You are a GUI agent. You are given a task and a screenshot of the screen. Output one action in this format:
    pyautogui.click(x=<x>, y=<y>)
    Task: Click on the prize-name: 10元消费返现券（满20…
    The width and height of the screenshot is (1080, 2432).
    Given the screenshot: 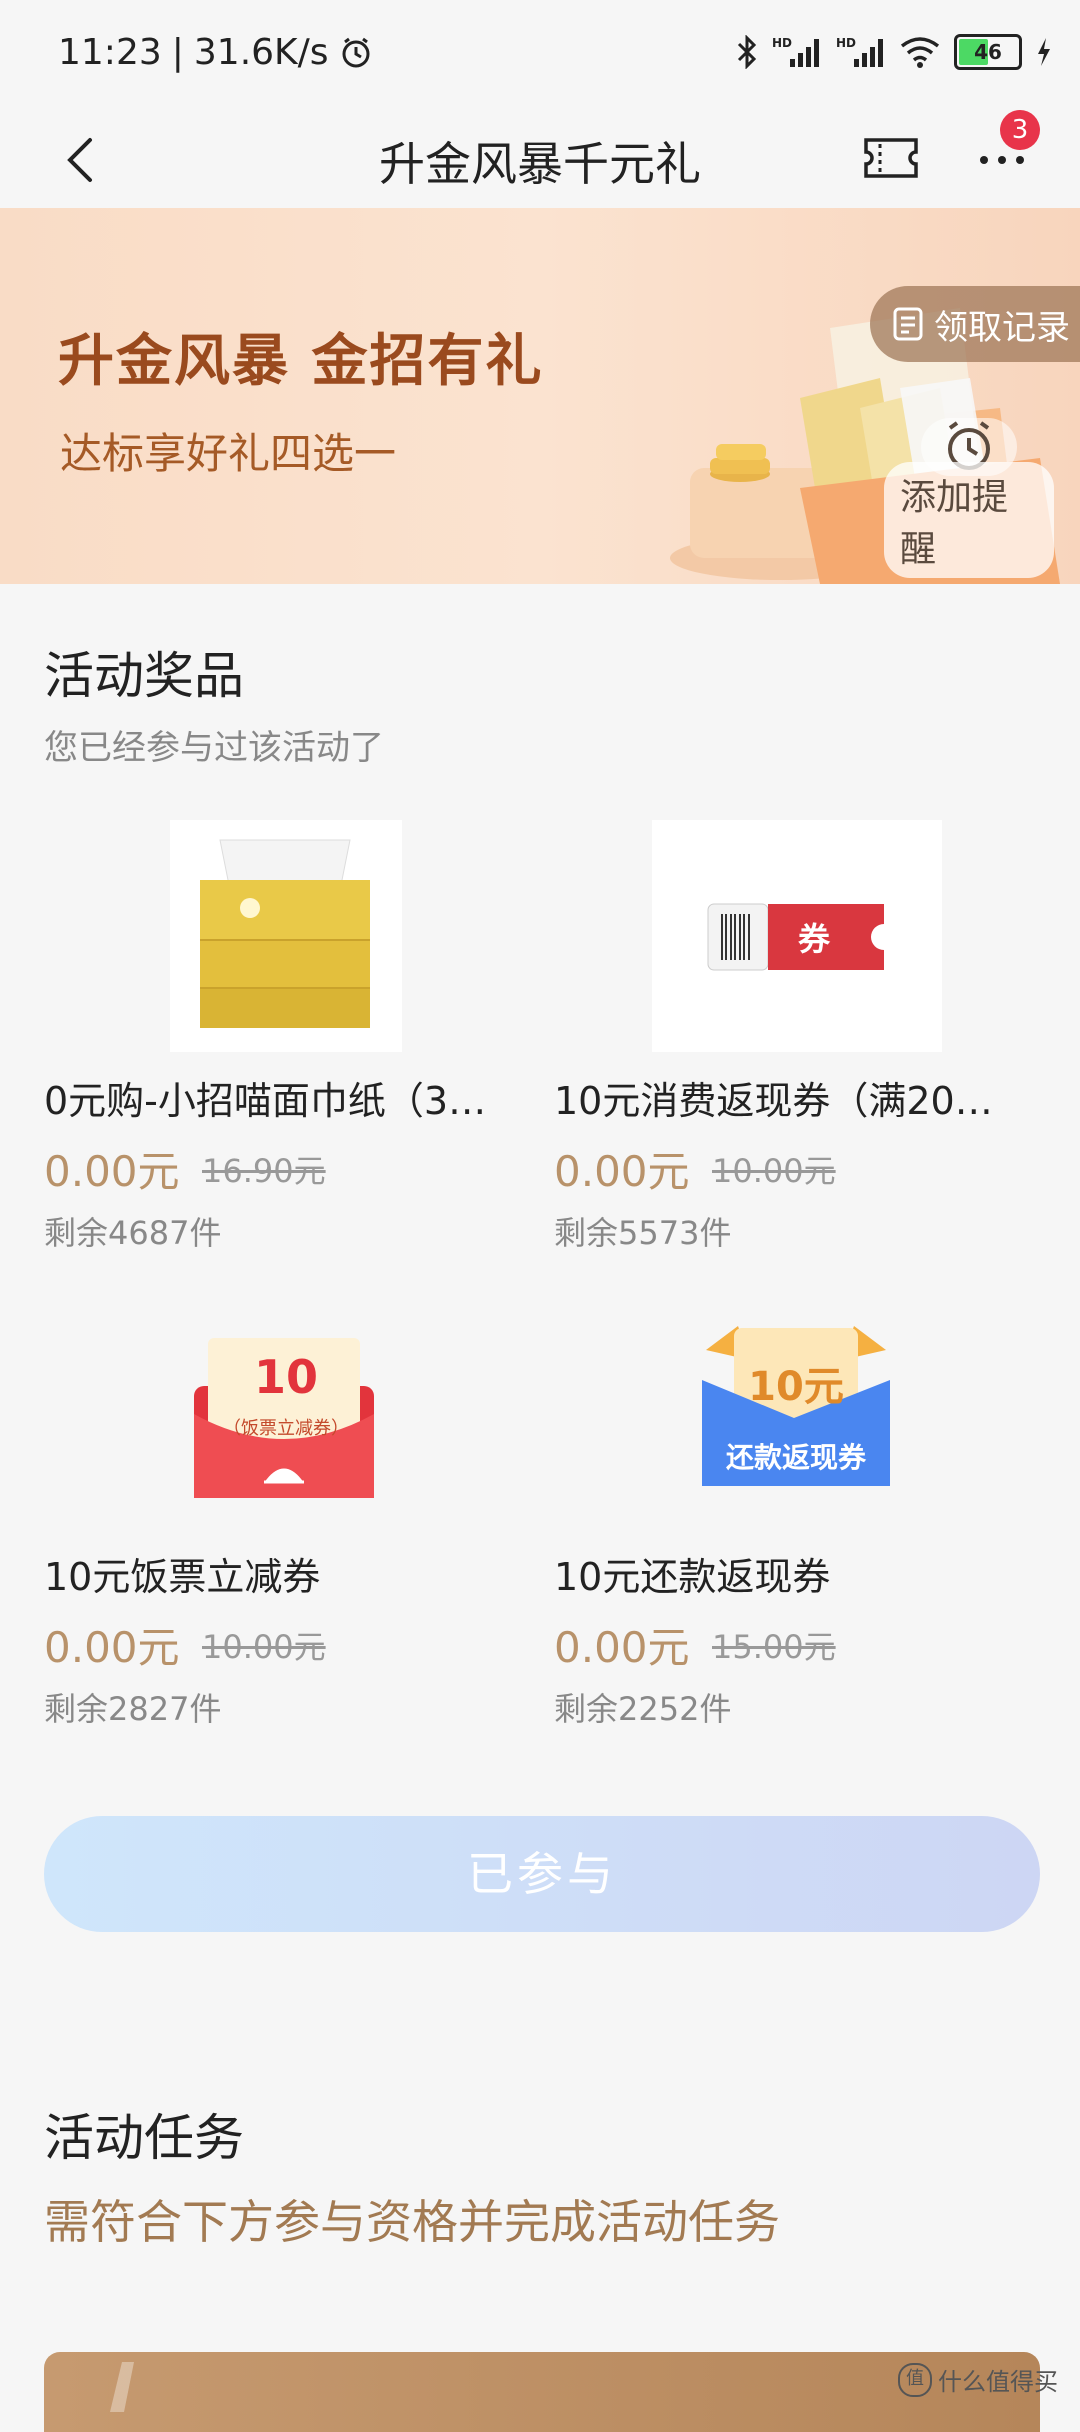 What is the action you would take?
    pyautogui.click(x=773, y=1101)
    